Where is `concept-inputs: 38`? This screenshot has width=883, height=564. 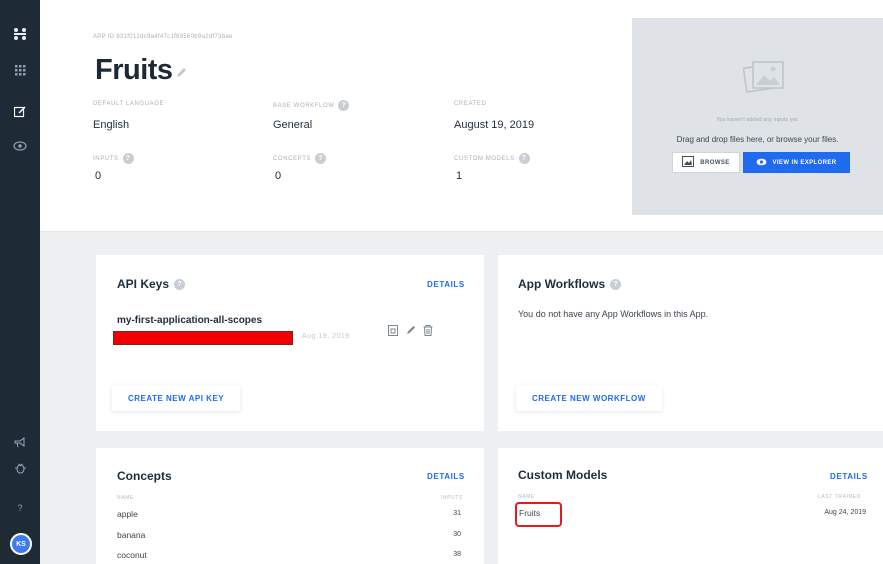 concept-inputs: 38 is located at coordinates (457, 554).